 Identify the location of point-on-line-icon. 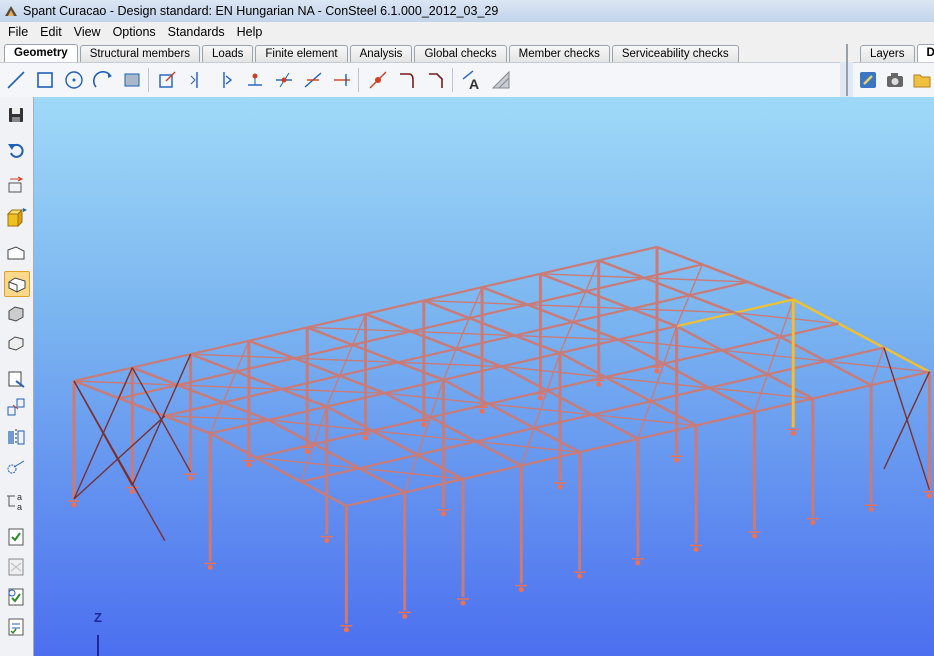
(378, 80).